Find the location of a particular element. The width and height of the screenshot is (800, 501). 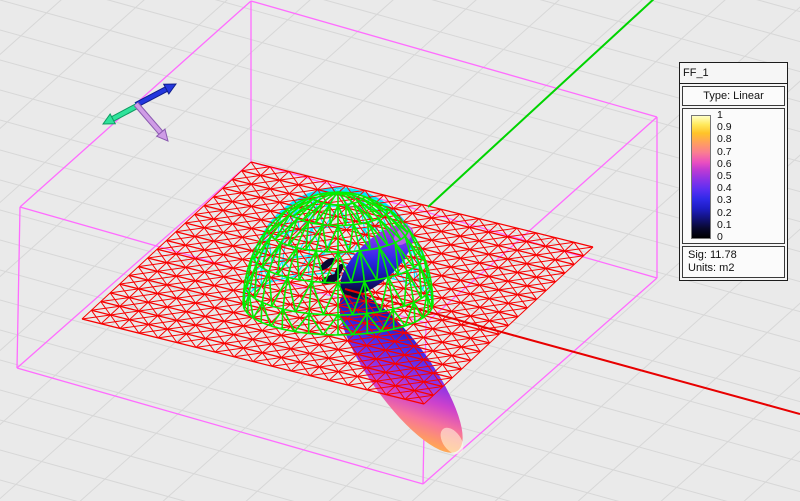

legend-units-value: Units: m2 is located at coordinates (711, 268).